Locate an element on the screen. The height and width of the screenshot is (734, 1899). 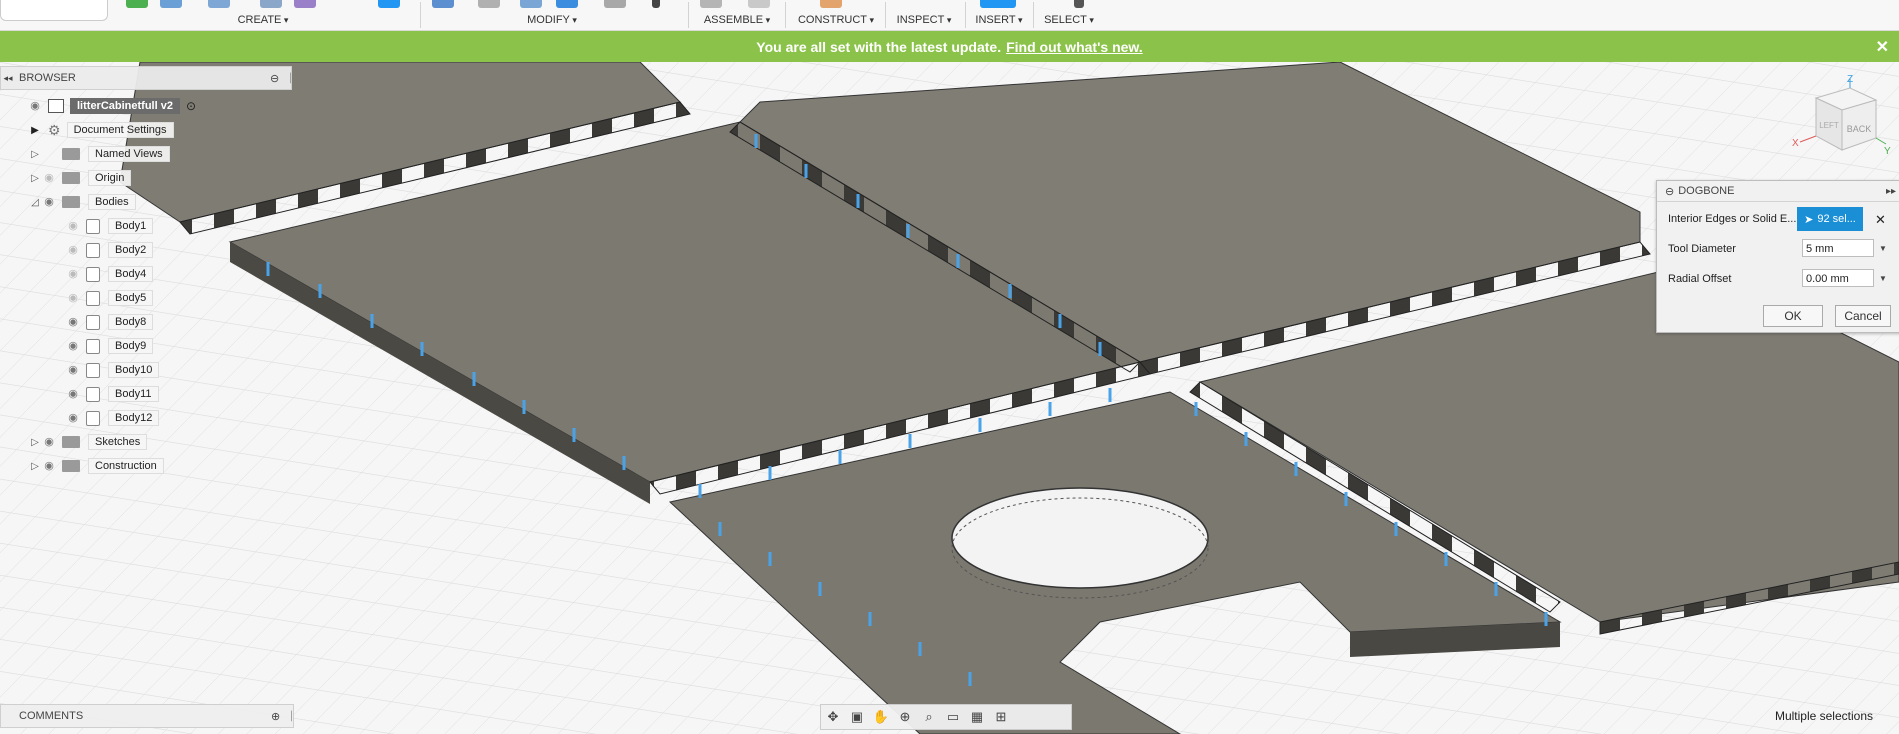
combine-icon is located at coordinates (615, 4).